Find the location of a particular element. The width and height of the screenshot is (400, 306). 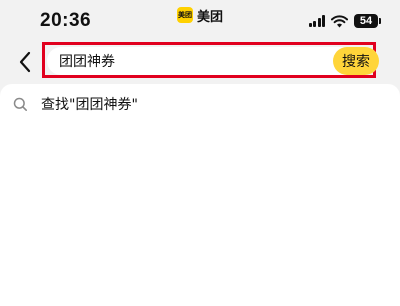

status-bar: 20:36 美团 美团 54 is located at coordinates (200, 21).